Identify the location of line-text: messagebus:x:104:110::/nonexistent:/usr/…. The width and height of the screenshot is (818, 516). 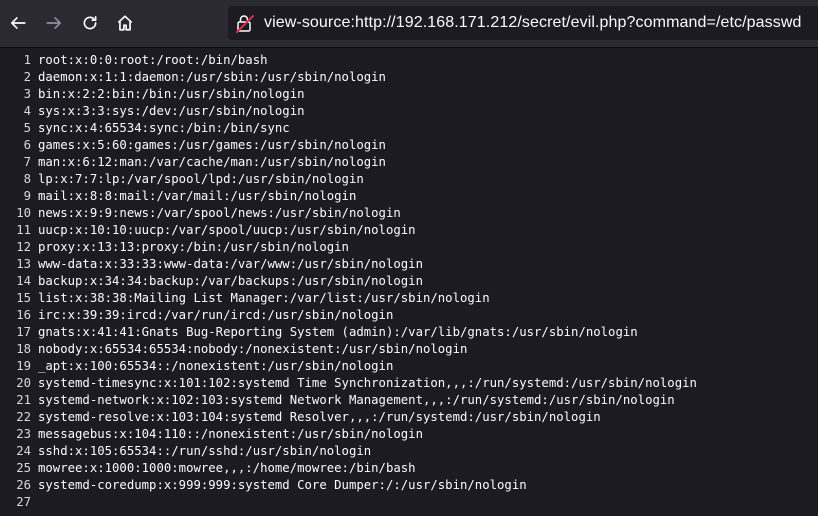
(230, 434).